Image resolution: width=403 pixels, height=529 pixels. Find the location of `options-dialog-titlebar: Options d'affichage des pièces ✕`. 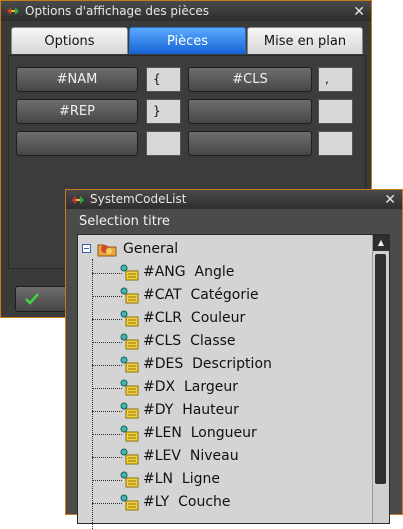

options-dialog-titlebar: Options d'affichage des pièces ✕ is located at coordinates (186, 11).